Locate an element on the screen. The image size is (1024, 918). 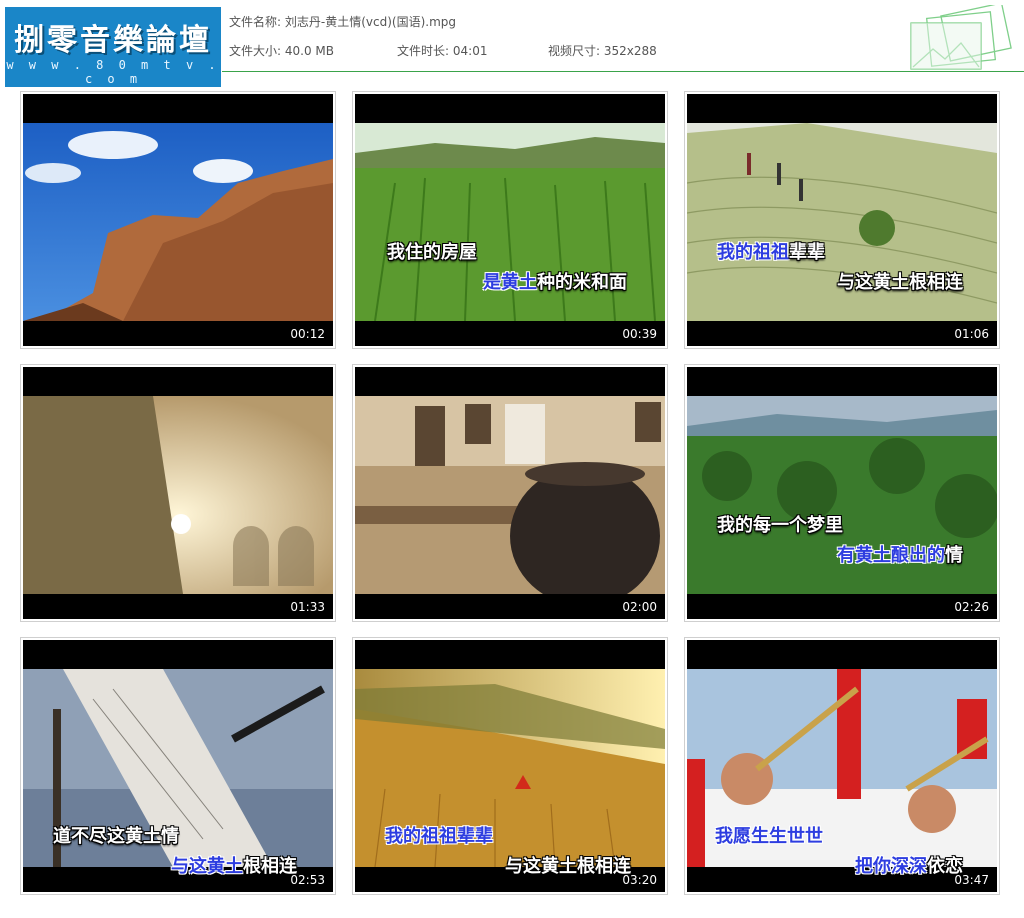
lyric-line: 我的每一个梦里 is located at coordinates (780, 524).